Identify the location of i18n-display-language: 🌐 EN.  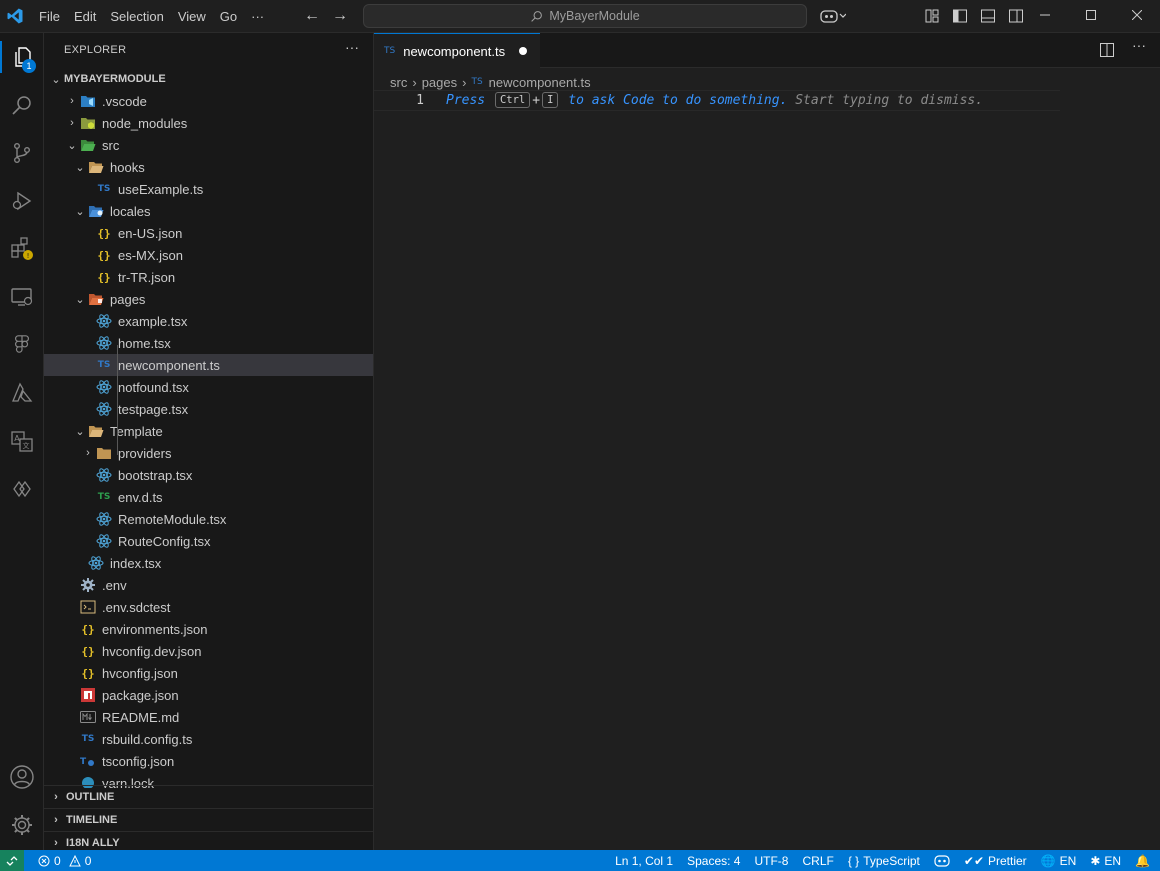
(1059, 861).